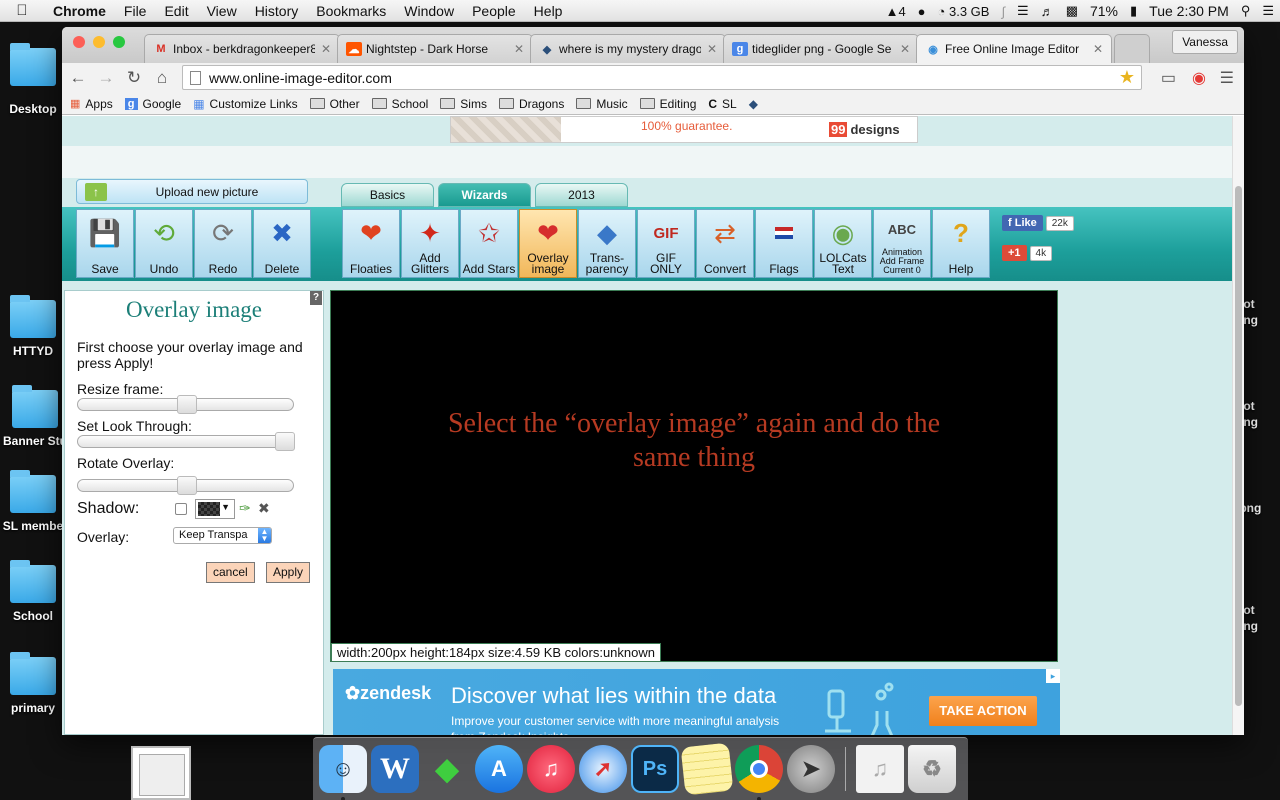  Describe the element at coordinates (33, 683) in the screenshot. I see `desktop-folder-primary: primary` at that location.